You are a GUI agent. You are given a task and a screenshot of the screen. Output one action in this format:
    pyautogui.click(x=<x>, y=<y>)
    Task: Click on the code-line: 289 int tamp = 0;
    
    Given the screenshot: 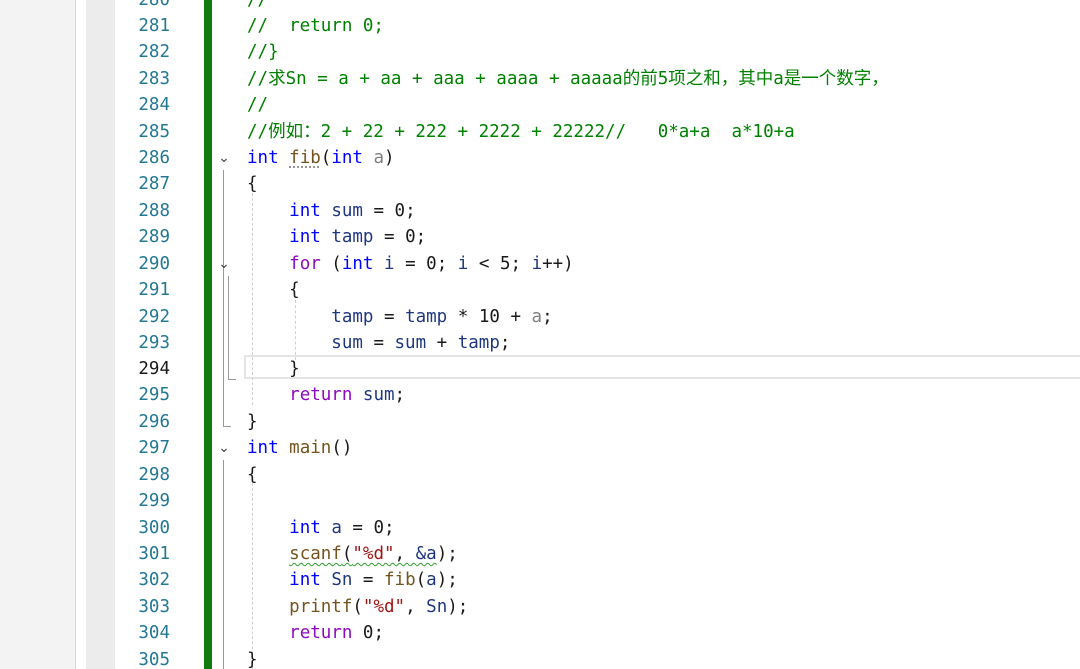 What is the action you would take?
    pyautogui.click(x=540, y=237)
    